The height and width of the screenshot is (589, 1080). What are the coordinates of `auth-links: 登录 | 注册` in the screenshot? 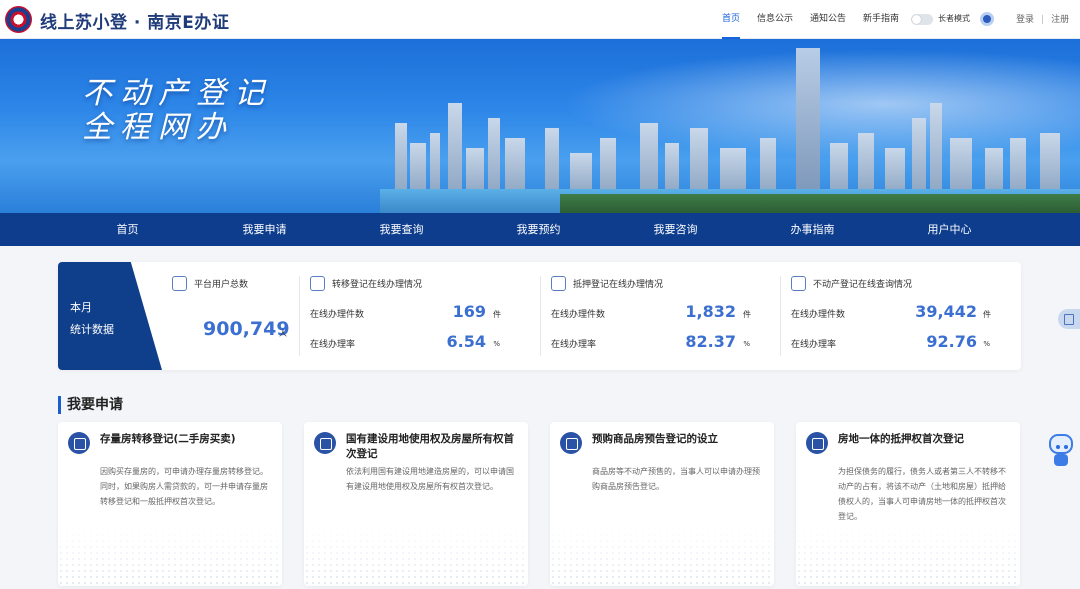 It's located at (1042, 18).